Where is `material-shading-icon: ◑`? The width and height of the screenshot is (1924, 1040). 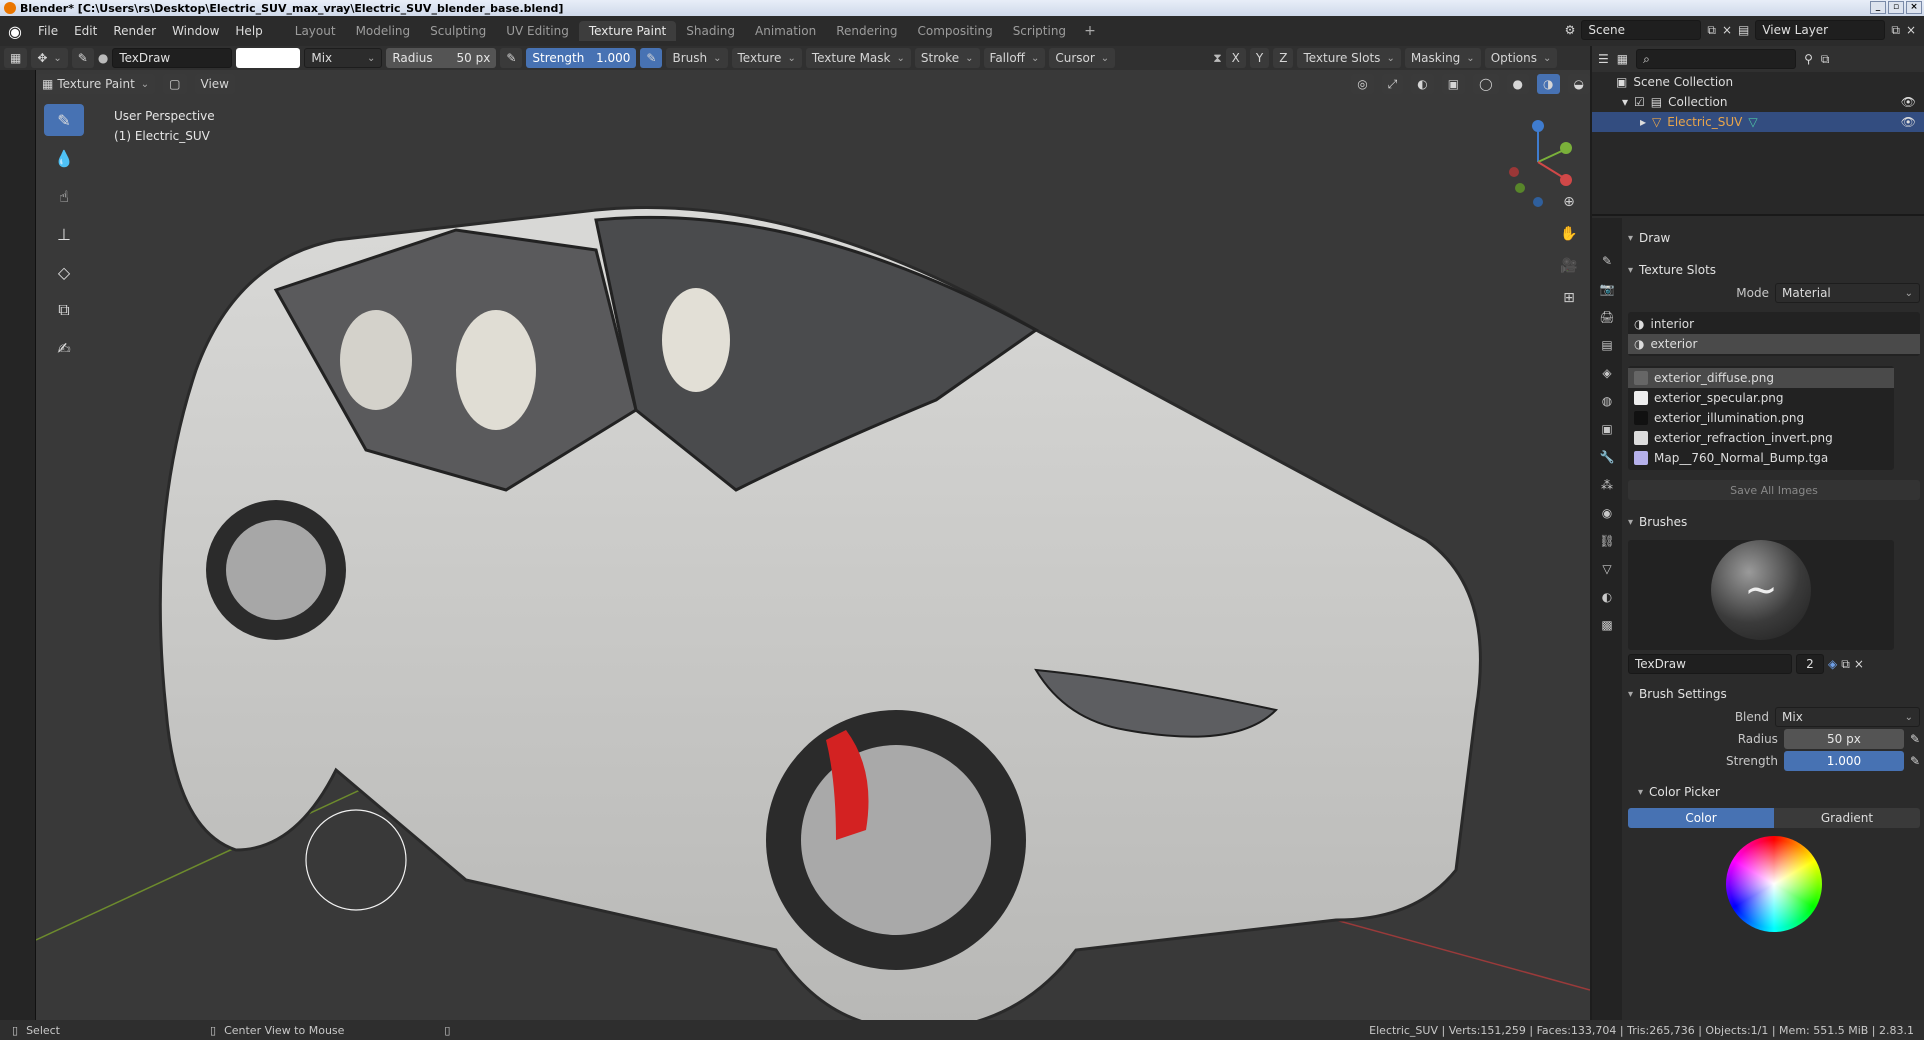 material-shading-icon: ◑ is located at coordinates (1548, 84).